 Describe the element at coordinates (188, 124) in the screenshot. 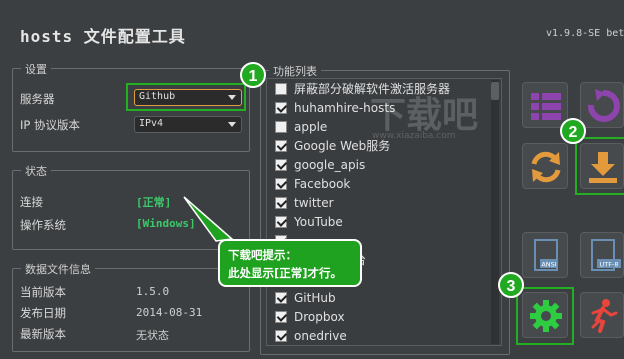

I see `ip-select: IPv4` at that location.